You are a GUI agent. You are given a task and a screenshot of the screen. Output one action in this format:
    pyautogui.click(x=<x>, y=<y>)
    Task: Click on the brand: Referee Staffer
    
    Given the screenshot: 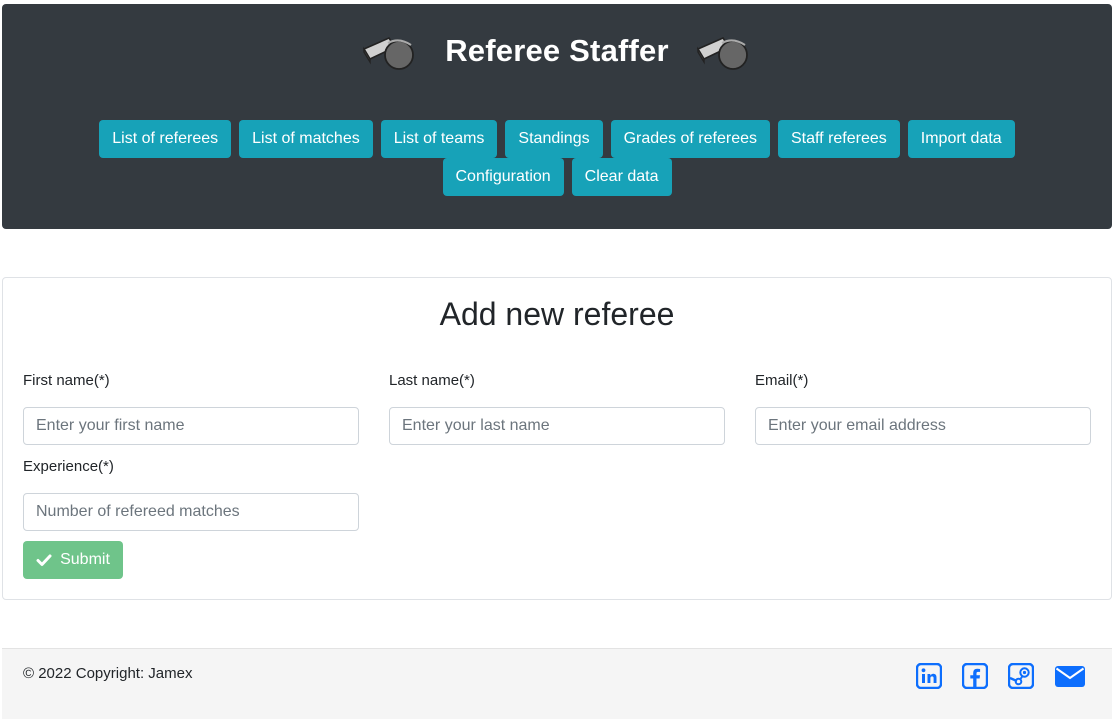 What is the action you would take?
    pyautogui.click(x=557, y=51)
    